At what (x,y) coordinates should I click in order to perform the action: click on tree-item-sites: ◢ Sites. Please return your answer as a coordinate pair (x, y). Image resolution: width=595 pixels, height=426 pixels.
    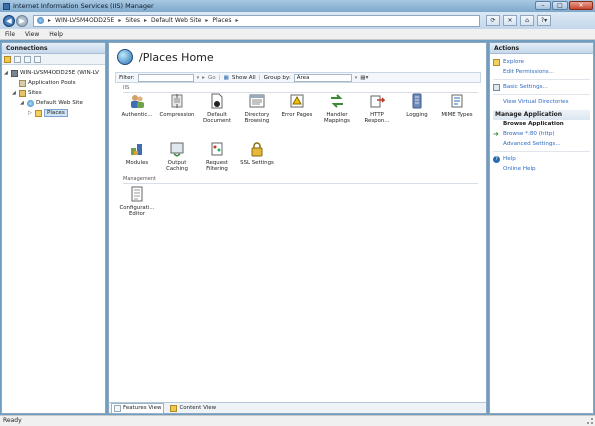
    Looking at the image, I should click on (53, 93).